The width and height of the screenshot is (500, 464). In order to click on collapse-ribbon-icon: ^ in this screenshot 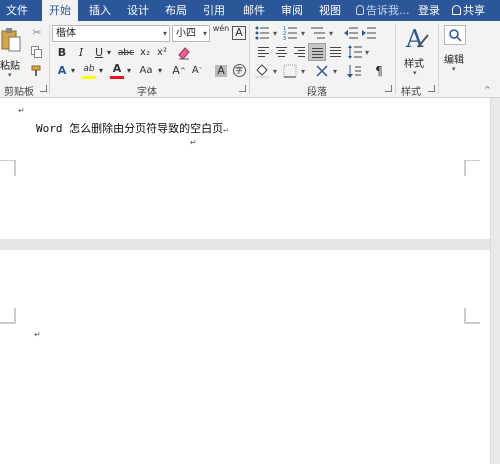, I will do `click(487, 89)`.